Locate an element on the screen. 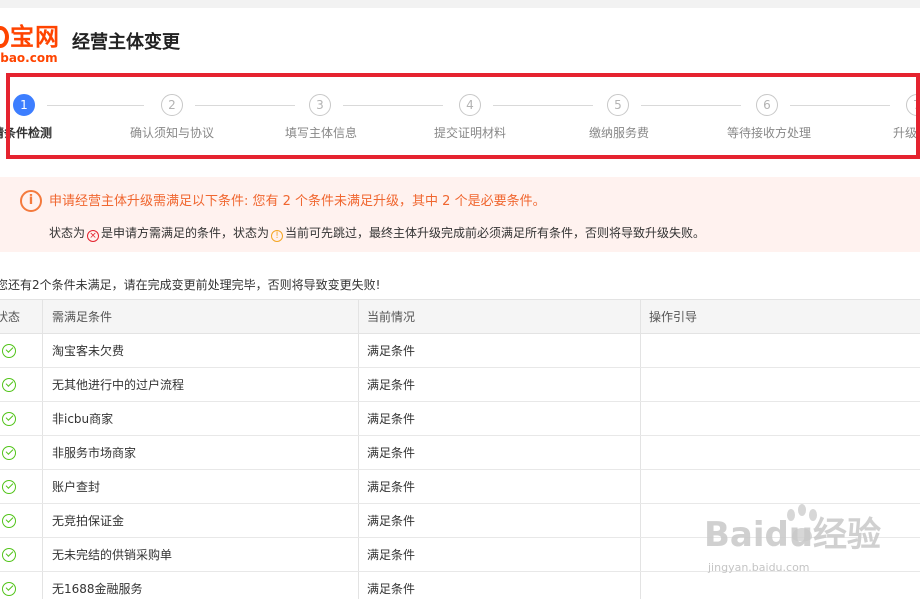 The height and width of the screenshot is (599, 920). top-bar is located at coordinates (460, 4).